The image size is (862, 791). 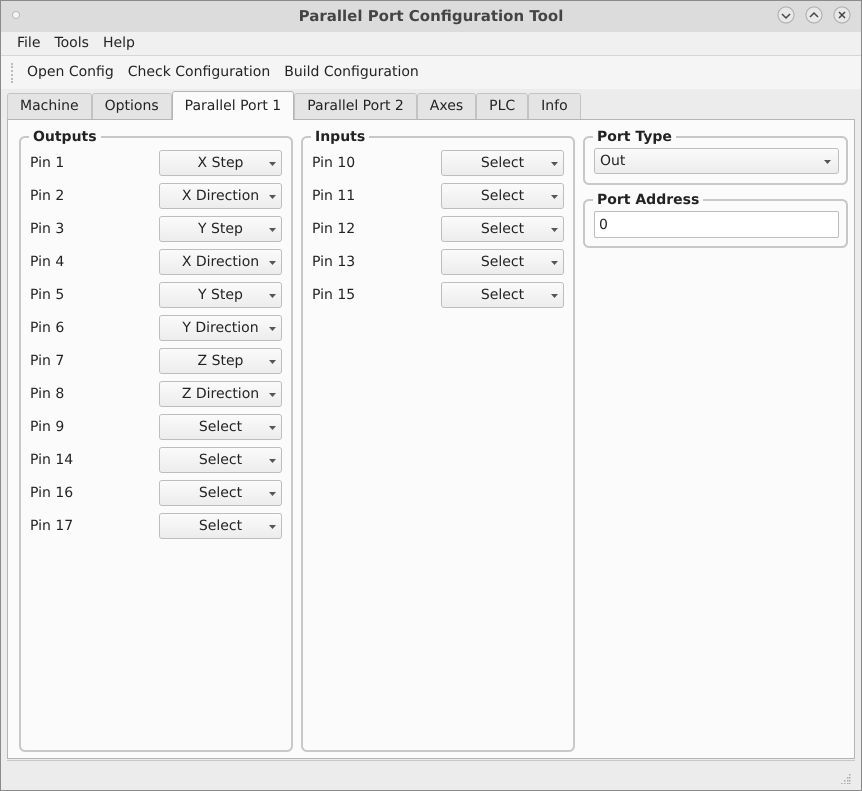 I want to click on pin-label: Pin 4, so click(x=47, y=262).